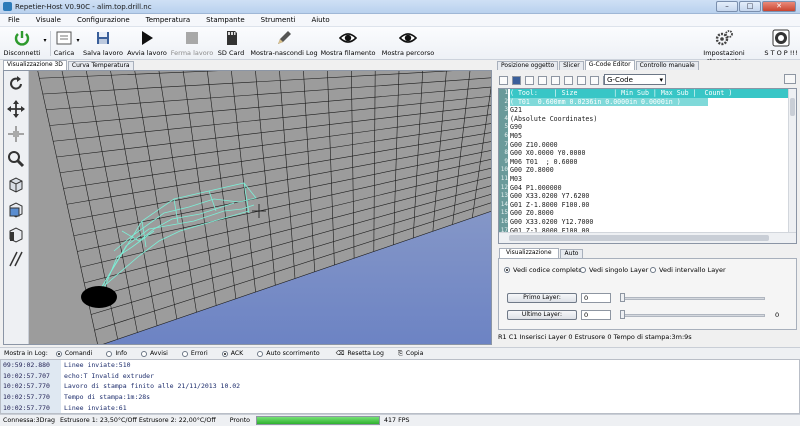 Image resolution: width=800 pixels, height=426 pixels. What do you see at coordinates (288, 353) in the screenshot?
I see `filter-auto-scroll: Auto scorrimento` at bounding box center [288, 353].